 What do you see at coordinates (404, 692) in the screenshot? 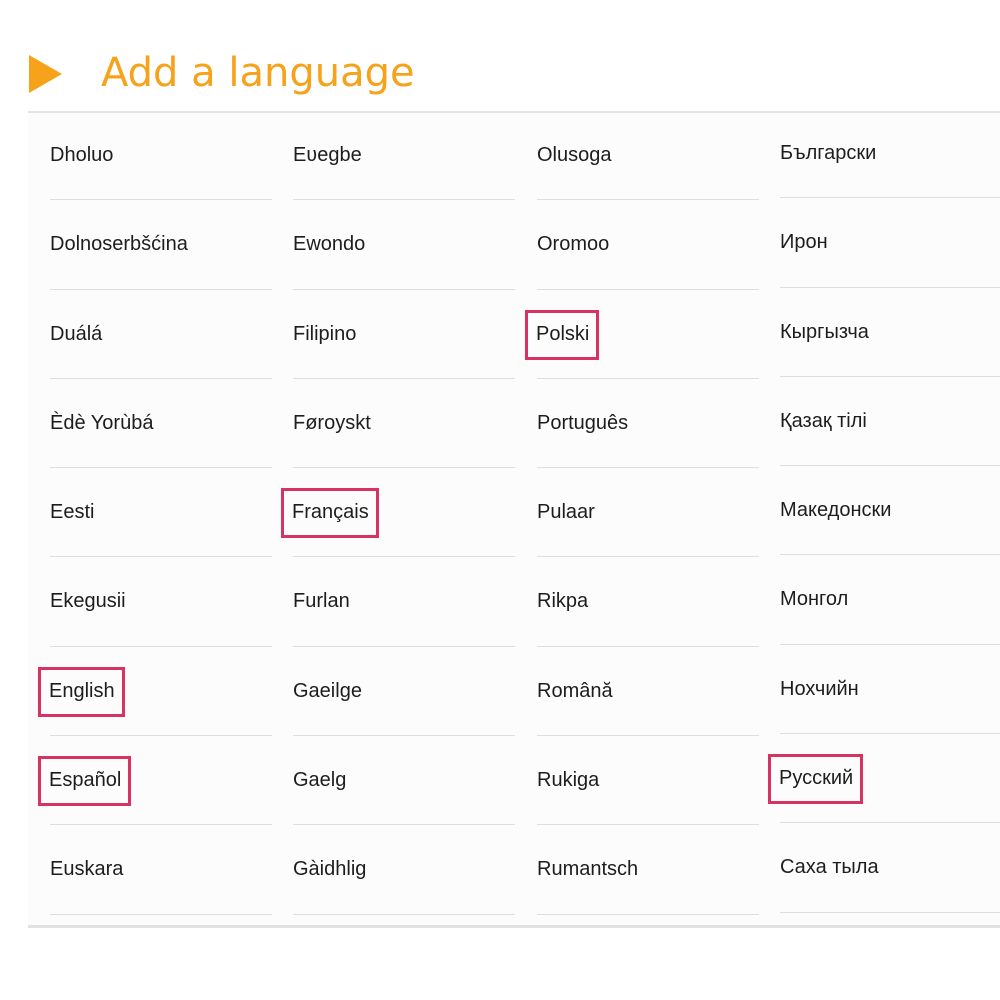
I see `language-option: Gaeilge` at bounding box center [404, 692].